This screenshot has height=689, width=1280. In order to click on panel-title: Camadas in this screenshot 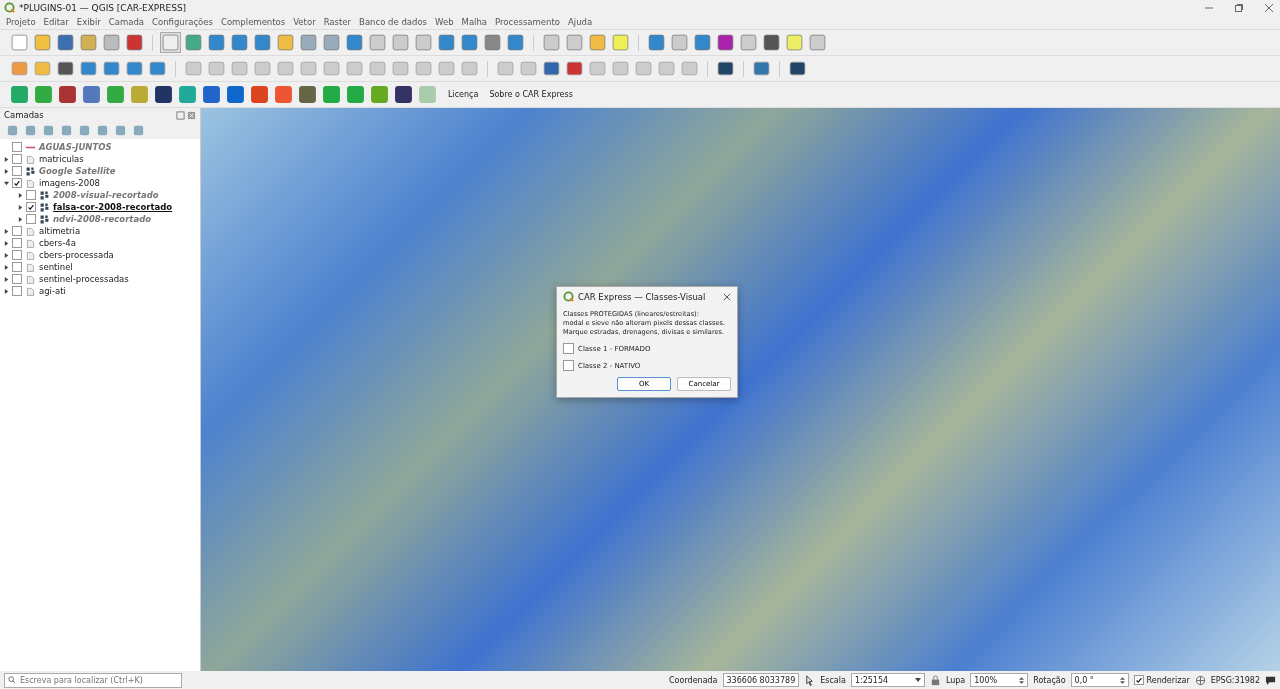, I will do `click(24, 115)`.